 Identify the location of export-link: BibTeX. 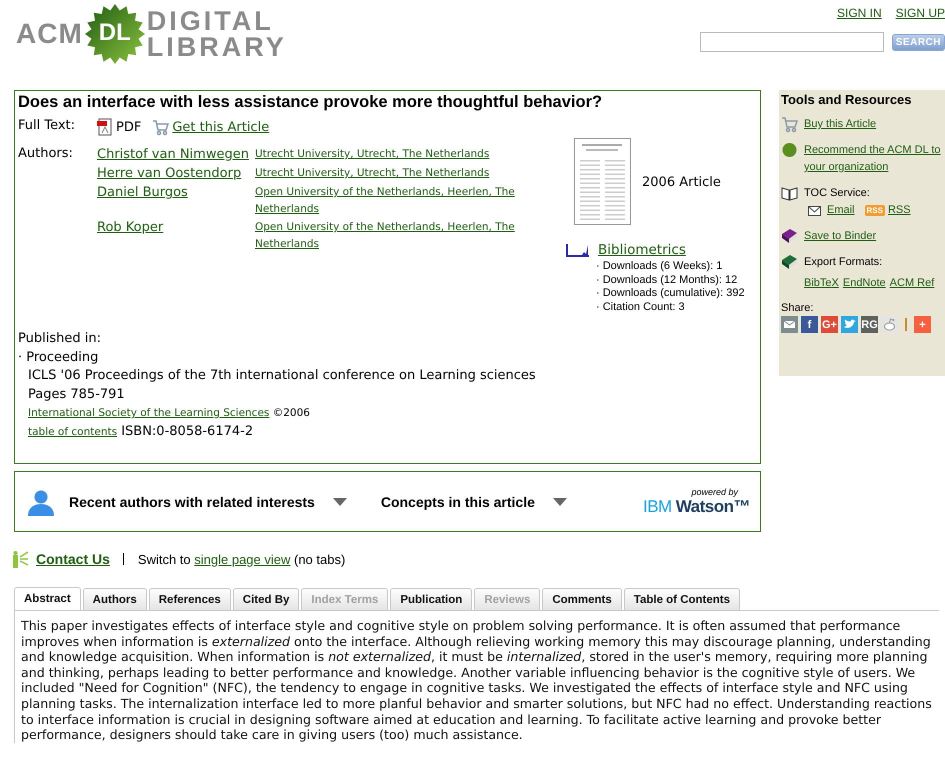
(821, 283).